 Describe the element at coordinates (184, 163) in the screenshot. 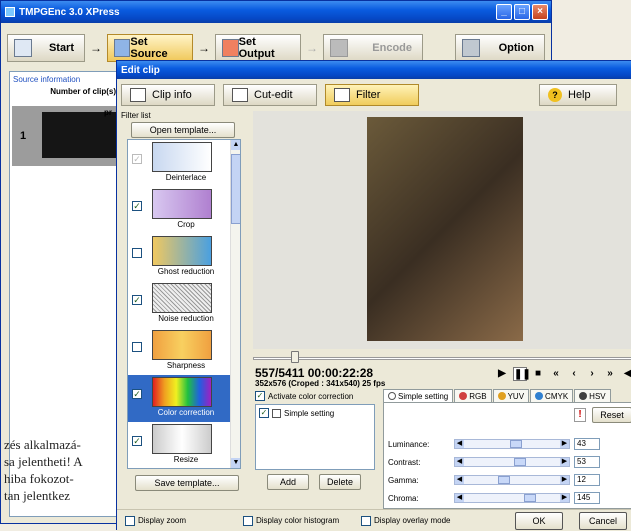

I see `filter-item-deinterlace: ✓ Deinterlace` at that location.